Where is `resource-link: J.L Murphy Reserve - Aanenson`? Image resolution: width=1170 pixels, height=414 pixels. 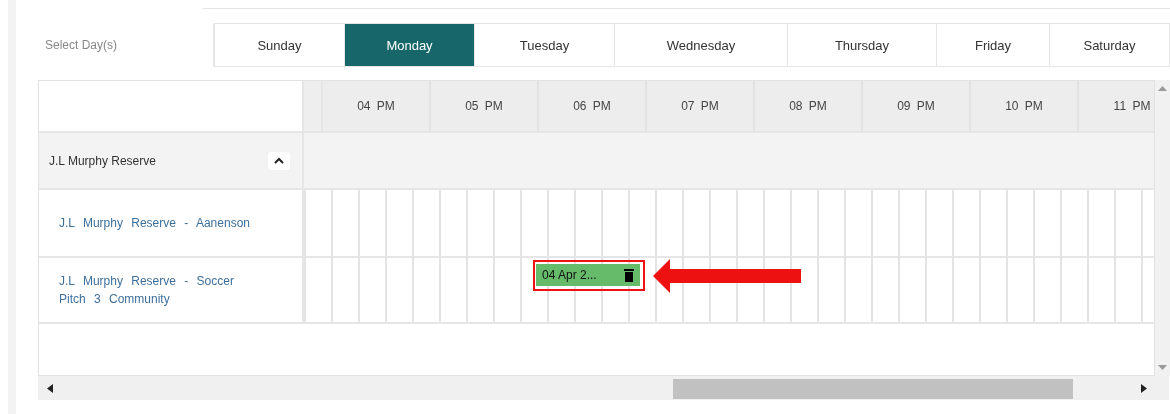 resource-link: J.L Murphy Reserve - Aanenson is located at coordinates (154, 223).